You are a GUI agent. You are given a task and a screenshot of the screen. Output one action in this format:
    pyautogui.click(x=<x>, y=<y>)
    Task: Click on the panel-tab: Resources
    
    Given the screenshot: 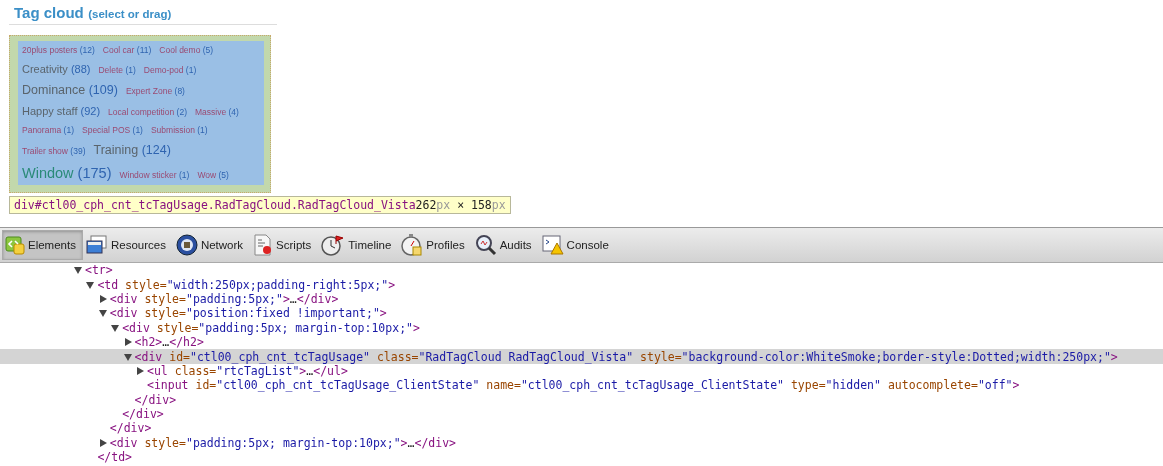 What is the action you would take?
    pyautogui.click(x=127, y=245)
    